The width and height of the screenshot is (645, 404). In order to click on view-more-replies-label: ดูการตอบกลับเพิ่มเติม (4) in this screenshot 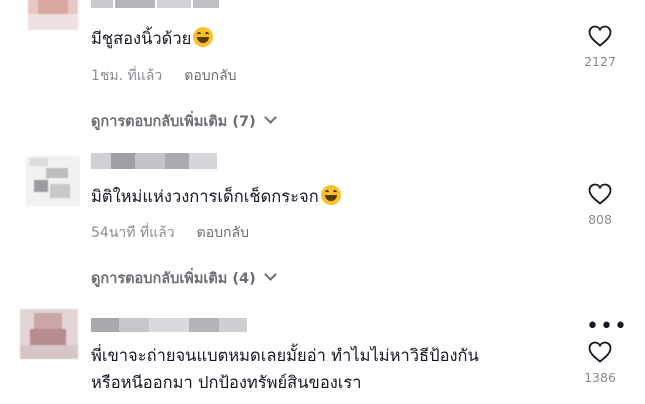, I will do `click(173, 279)`.